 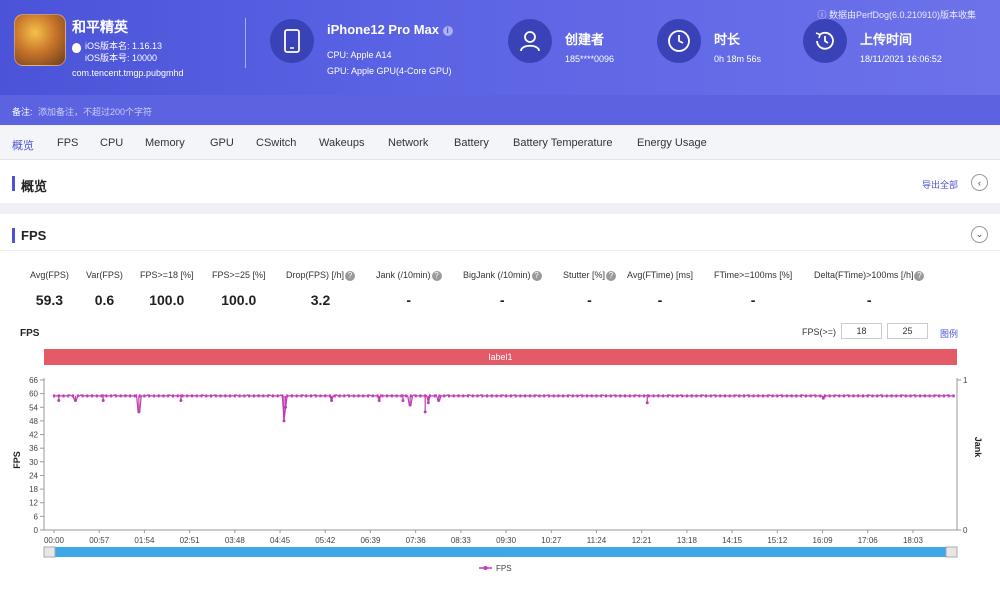 What do you see at coordinates (17, 460) in the screenshot?
I see `y-axis-label: FPS` at bounding box center [17, 460].